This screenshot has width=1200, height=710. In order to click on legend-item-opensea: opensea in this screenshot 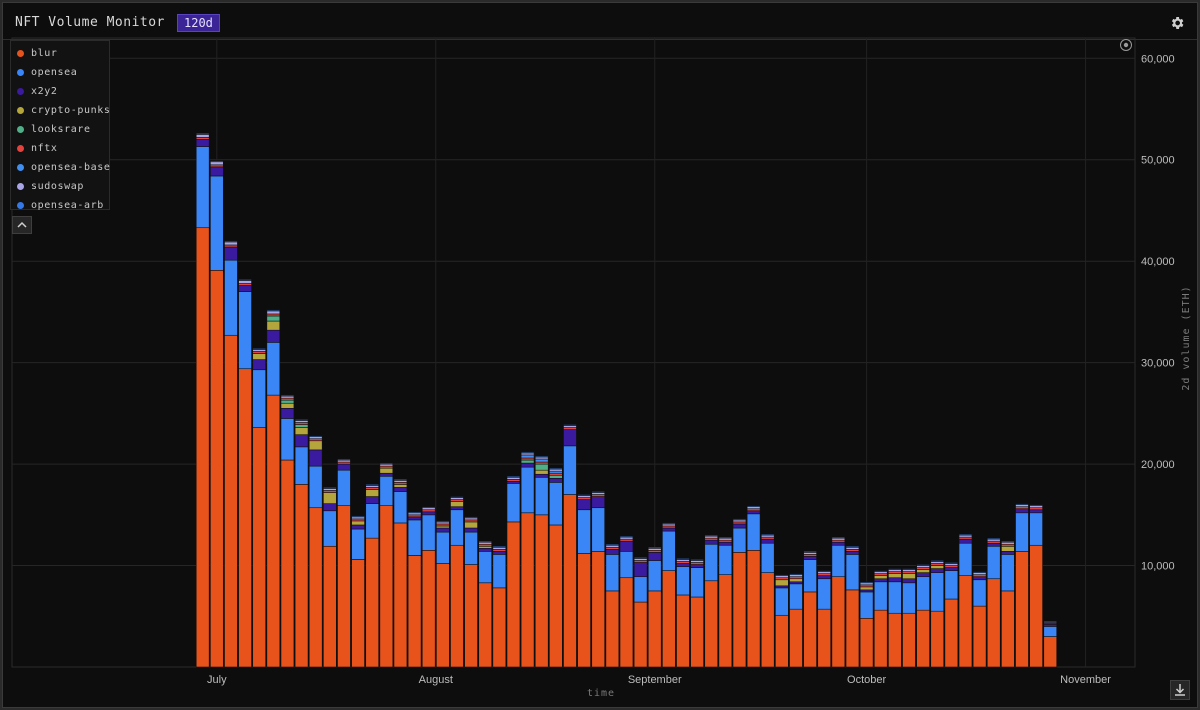, I will do `click(60, 72)`.